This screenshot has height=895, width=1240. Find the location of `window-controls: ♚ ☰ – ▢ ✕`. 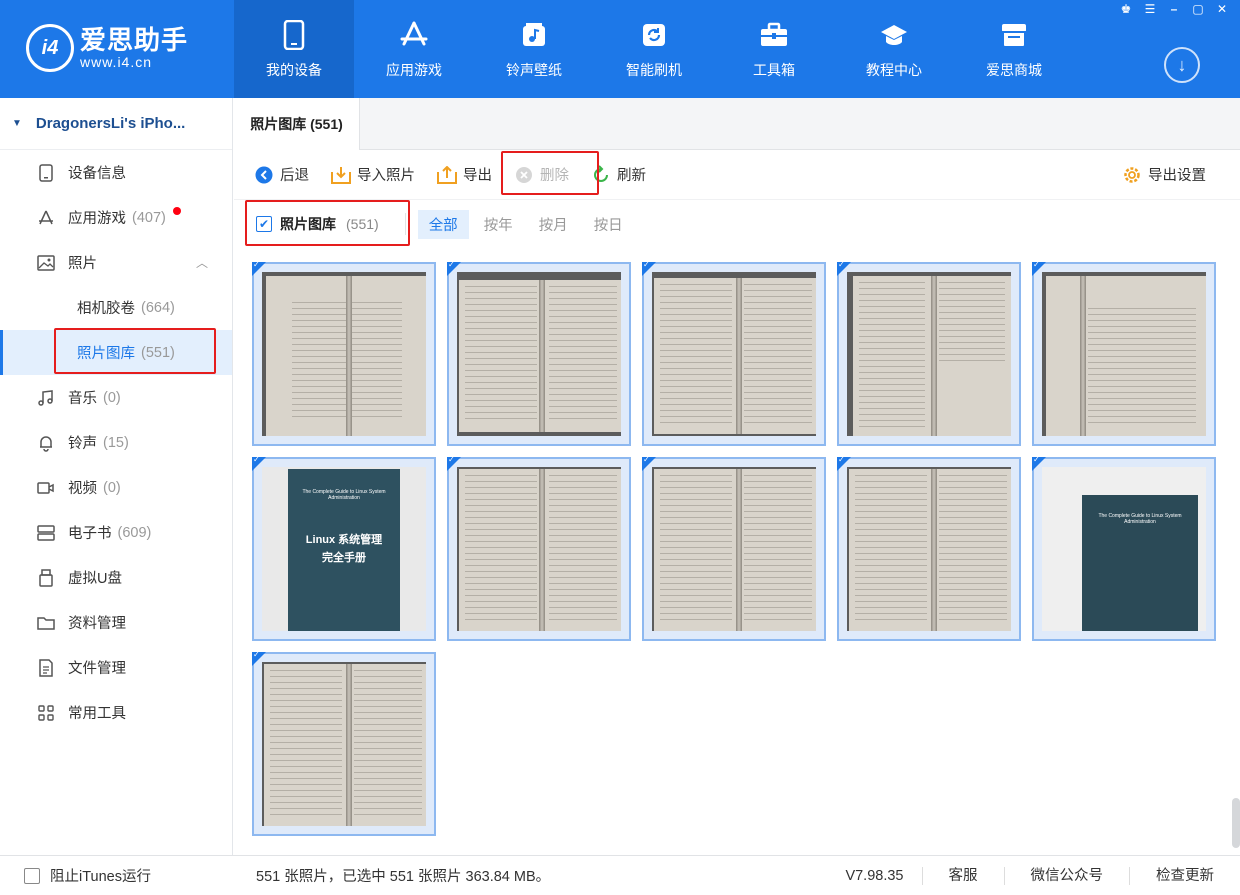

window-controls: ♚ ☰ – ▢ ✕ is located at coordinates (1174, 9).